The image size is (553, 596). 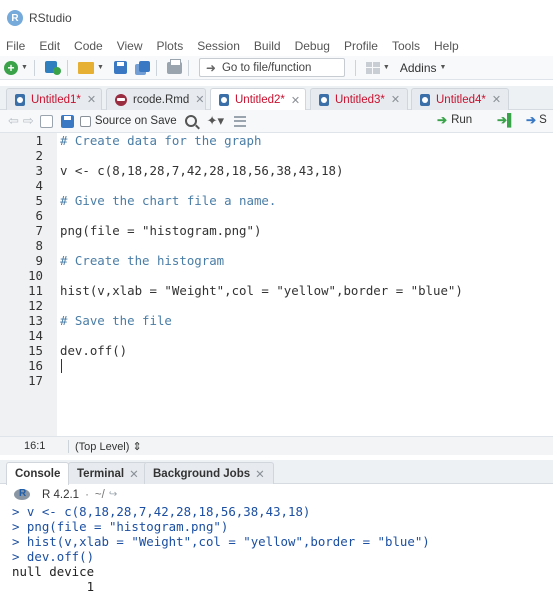 What do you see at coordinates (202, 473) in the screenshot?
I see `tab-label: Background Jobs` at bounding box center [202, 473].